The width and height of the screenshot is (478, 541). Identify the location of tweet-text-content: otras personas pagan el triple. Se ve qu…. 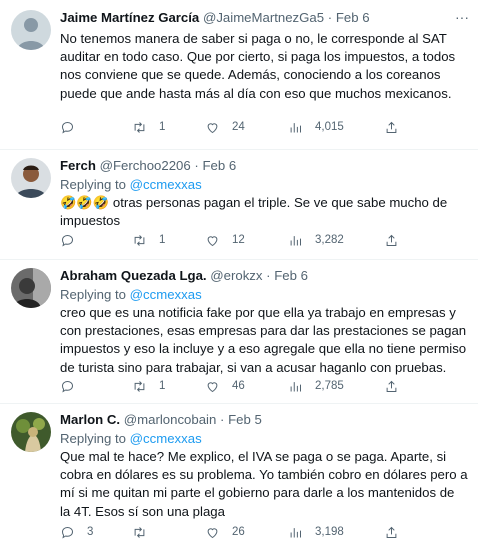
(254, 212).